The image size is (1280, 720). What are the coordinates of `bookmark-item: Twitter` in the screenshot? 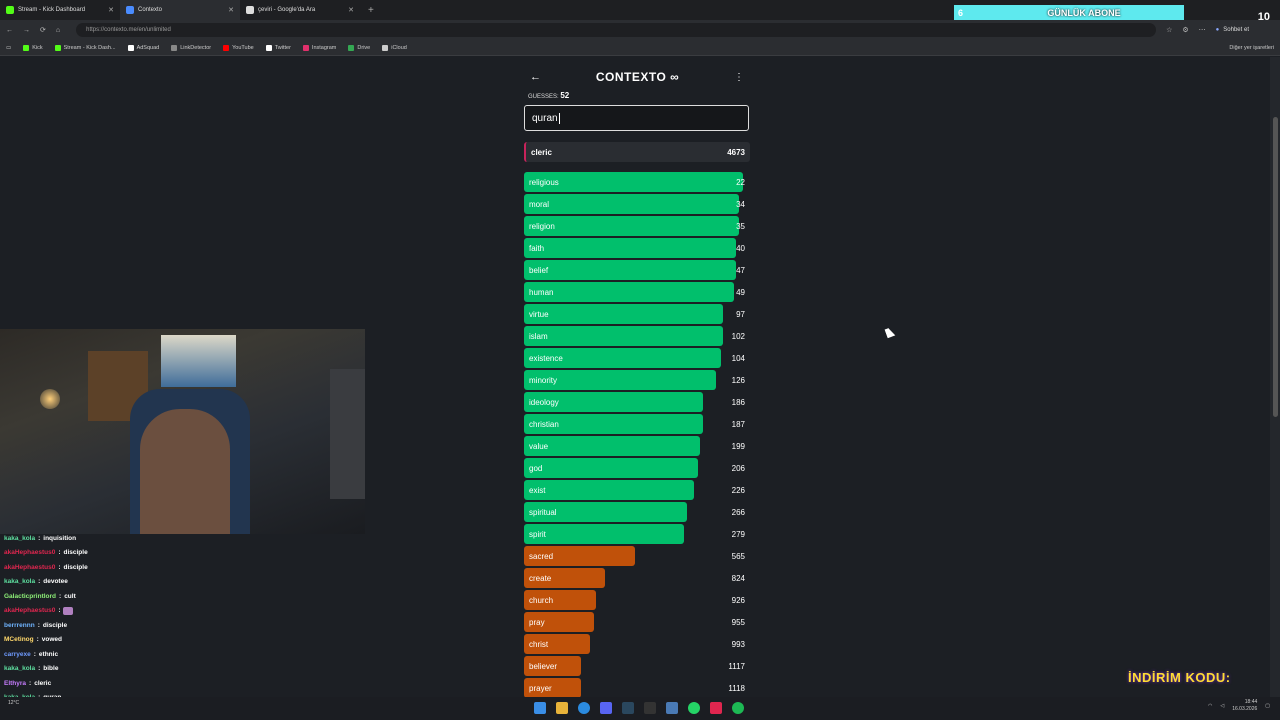 It's located at (278, 47).